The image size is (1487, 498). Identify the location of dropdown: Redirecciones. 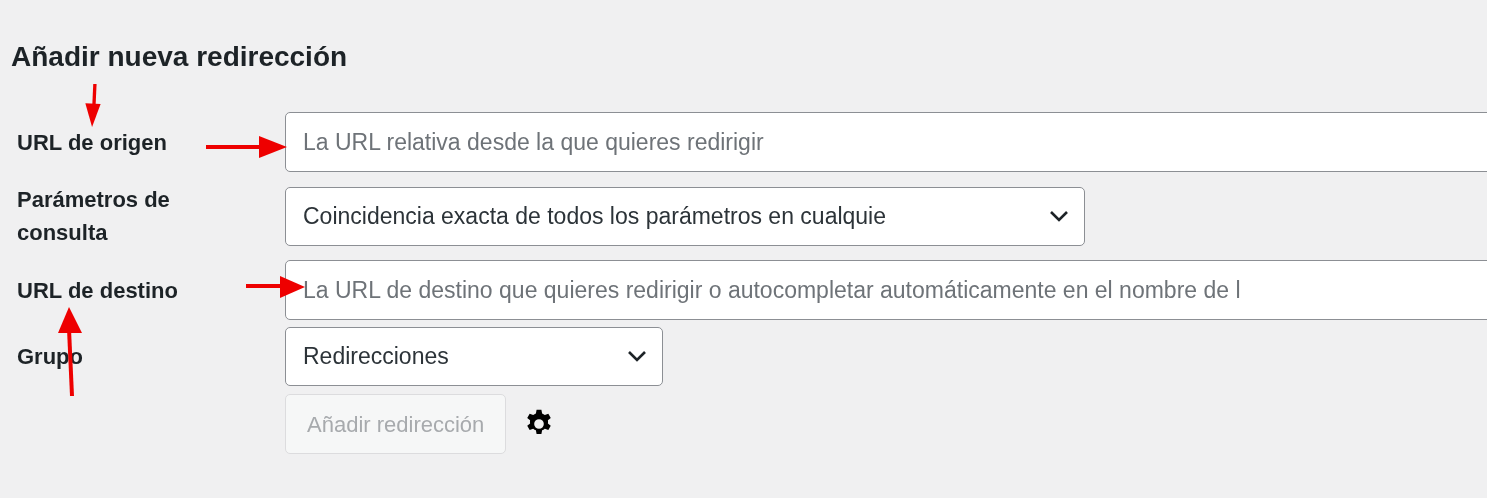
(474, 356).